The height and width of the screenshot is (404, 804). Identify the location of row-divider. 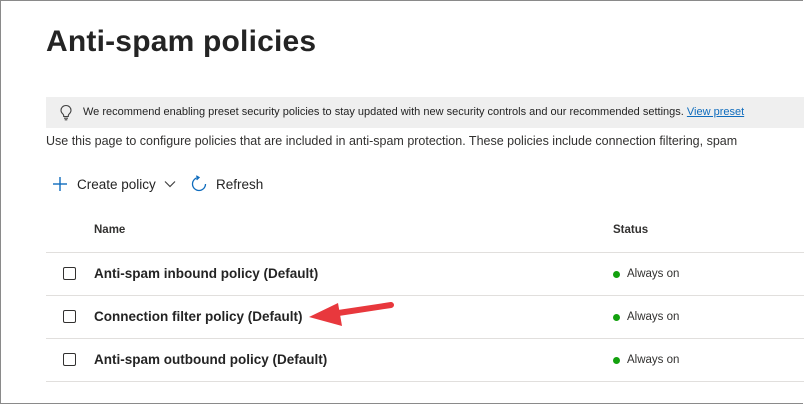
(425, 381).